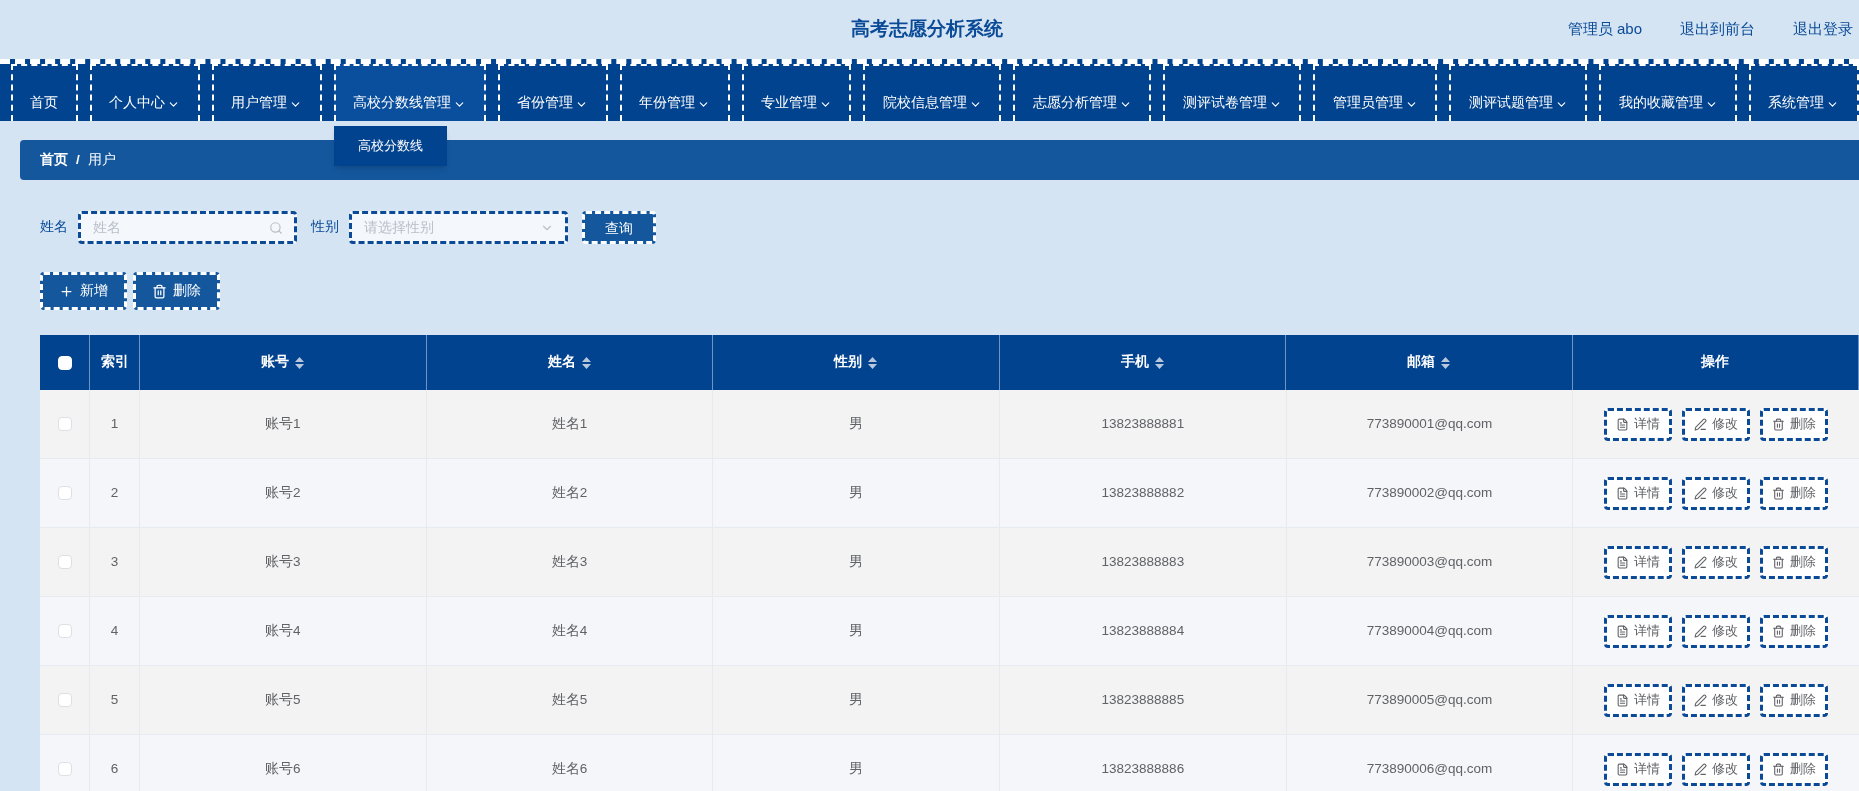 This screenshot has width=1859, height=791. I want to click on table-cell-text: 6, so click(114, 768).